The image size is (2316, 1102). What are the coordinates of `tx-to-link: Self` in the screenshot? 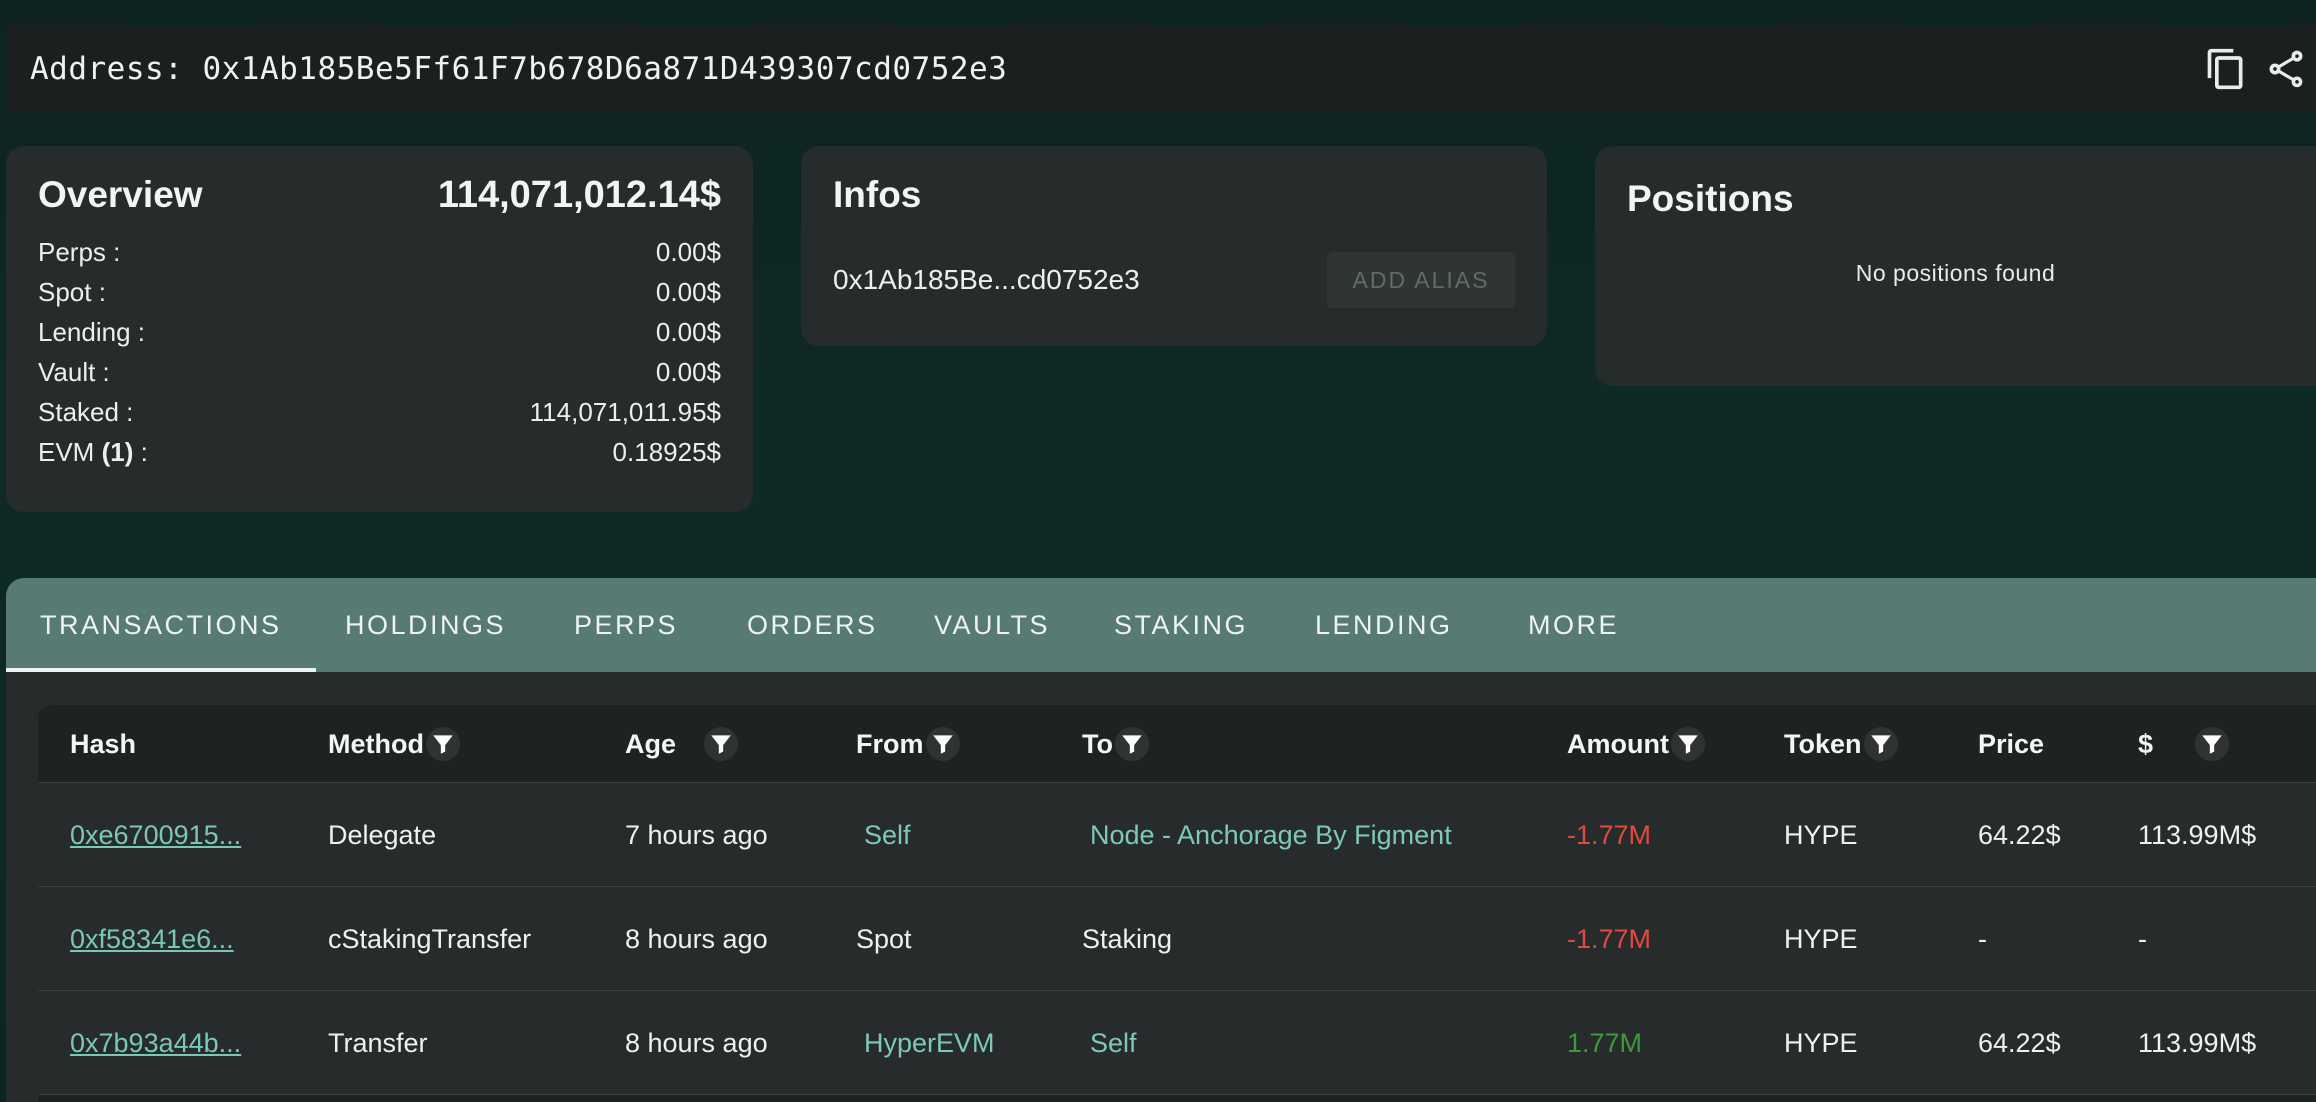 It's located at (1113, 1043).